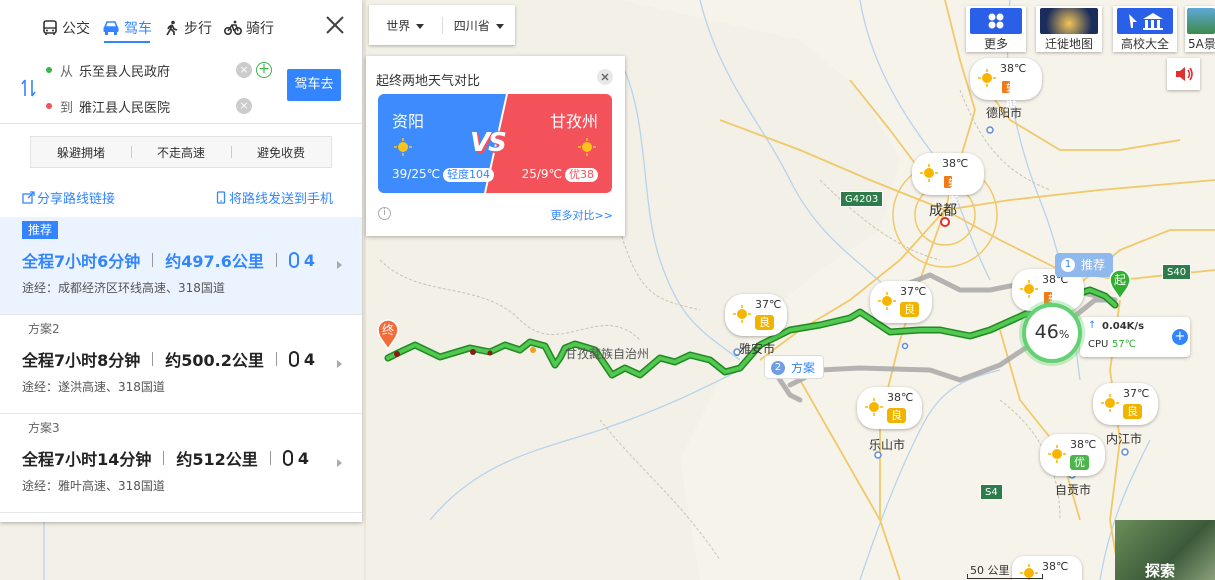  What do you see at coordinates (49, 70) in the screenshot?
I see `start-dot` at bounding box center [49, 70].